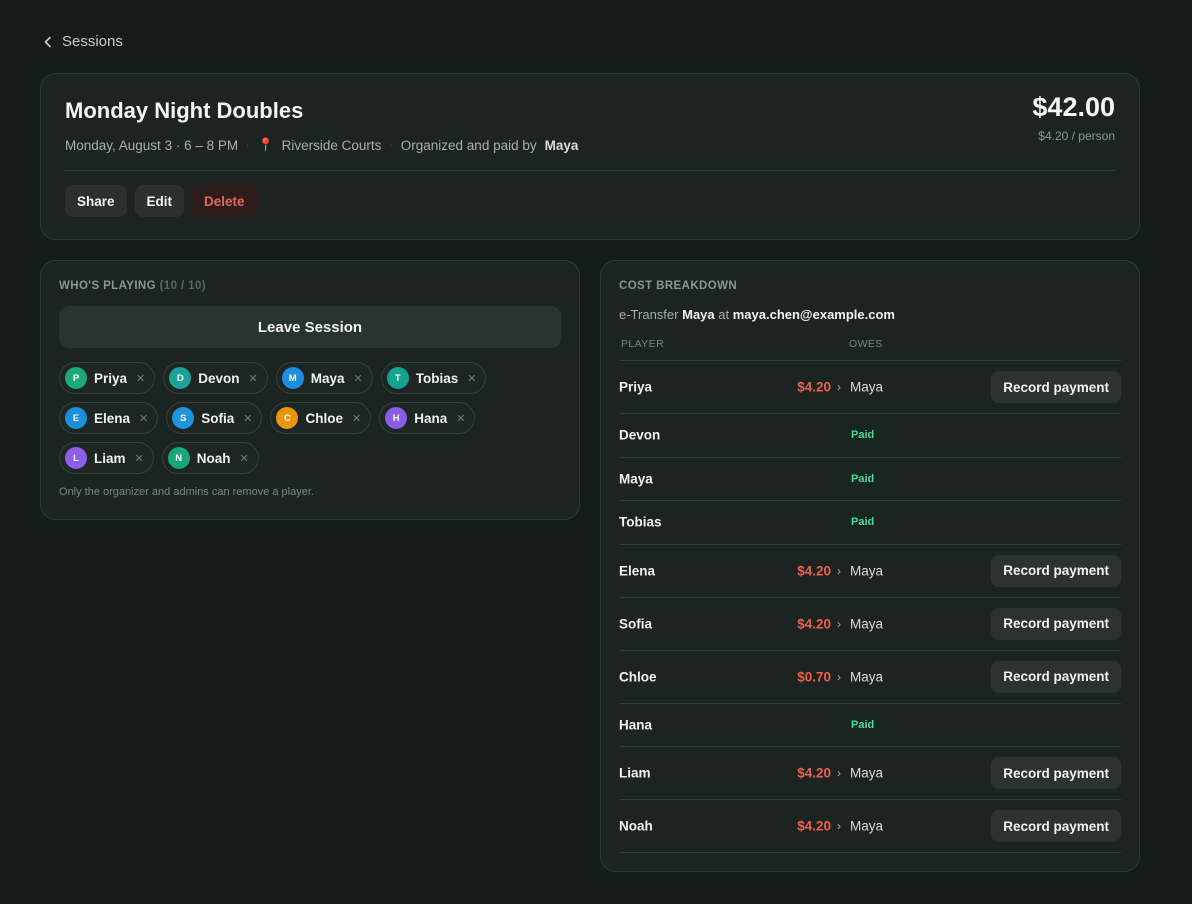 The image size is (1192, 904). What do you see at coordinates (643, 344) in the screenshot?
I see `column-header-player: PLAYER` at bounding box center [643, 344].